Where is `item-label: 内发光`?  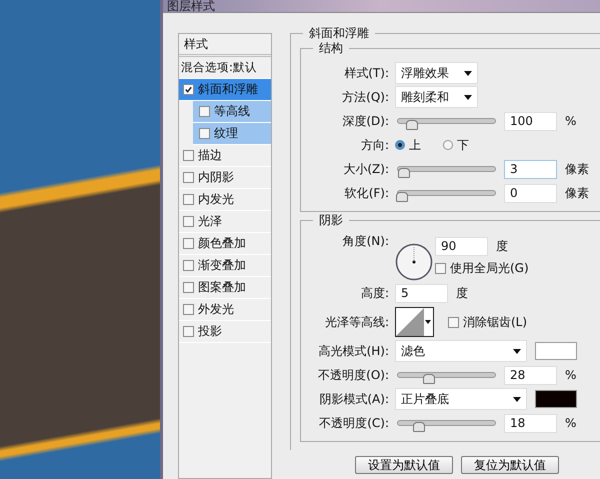 item-label: 内发光 is located at coordinates (216, 199).